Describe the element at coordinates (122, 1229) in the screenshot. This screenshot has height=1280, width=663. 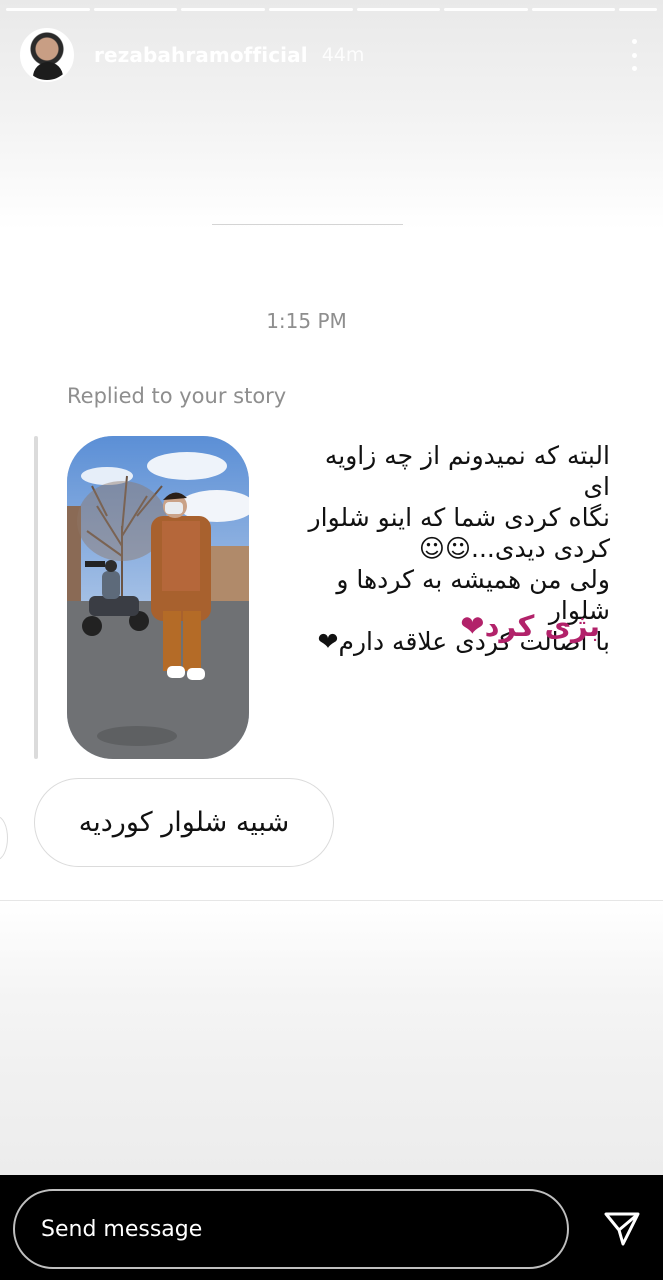
I see `send-message-placeholder: Send message` at that location.